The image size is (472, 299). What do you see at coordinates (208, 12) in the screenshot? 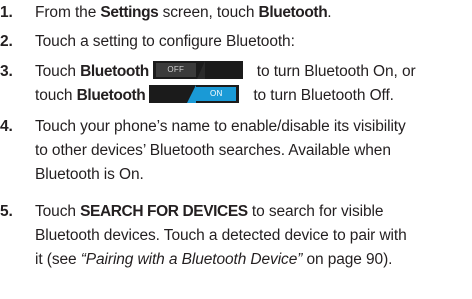
I see `text-run: screen, touch` at bounding box center [208, 12].